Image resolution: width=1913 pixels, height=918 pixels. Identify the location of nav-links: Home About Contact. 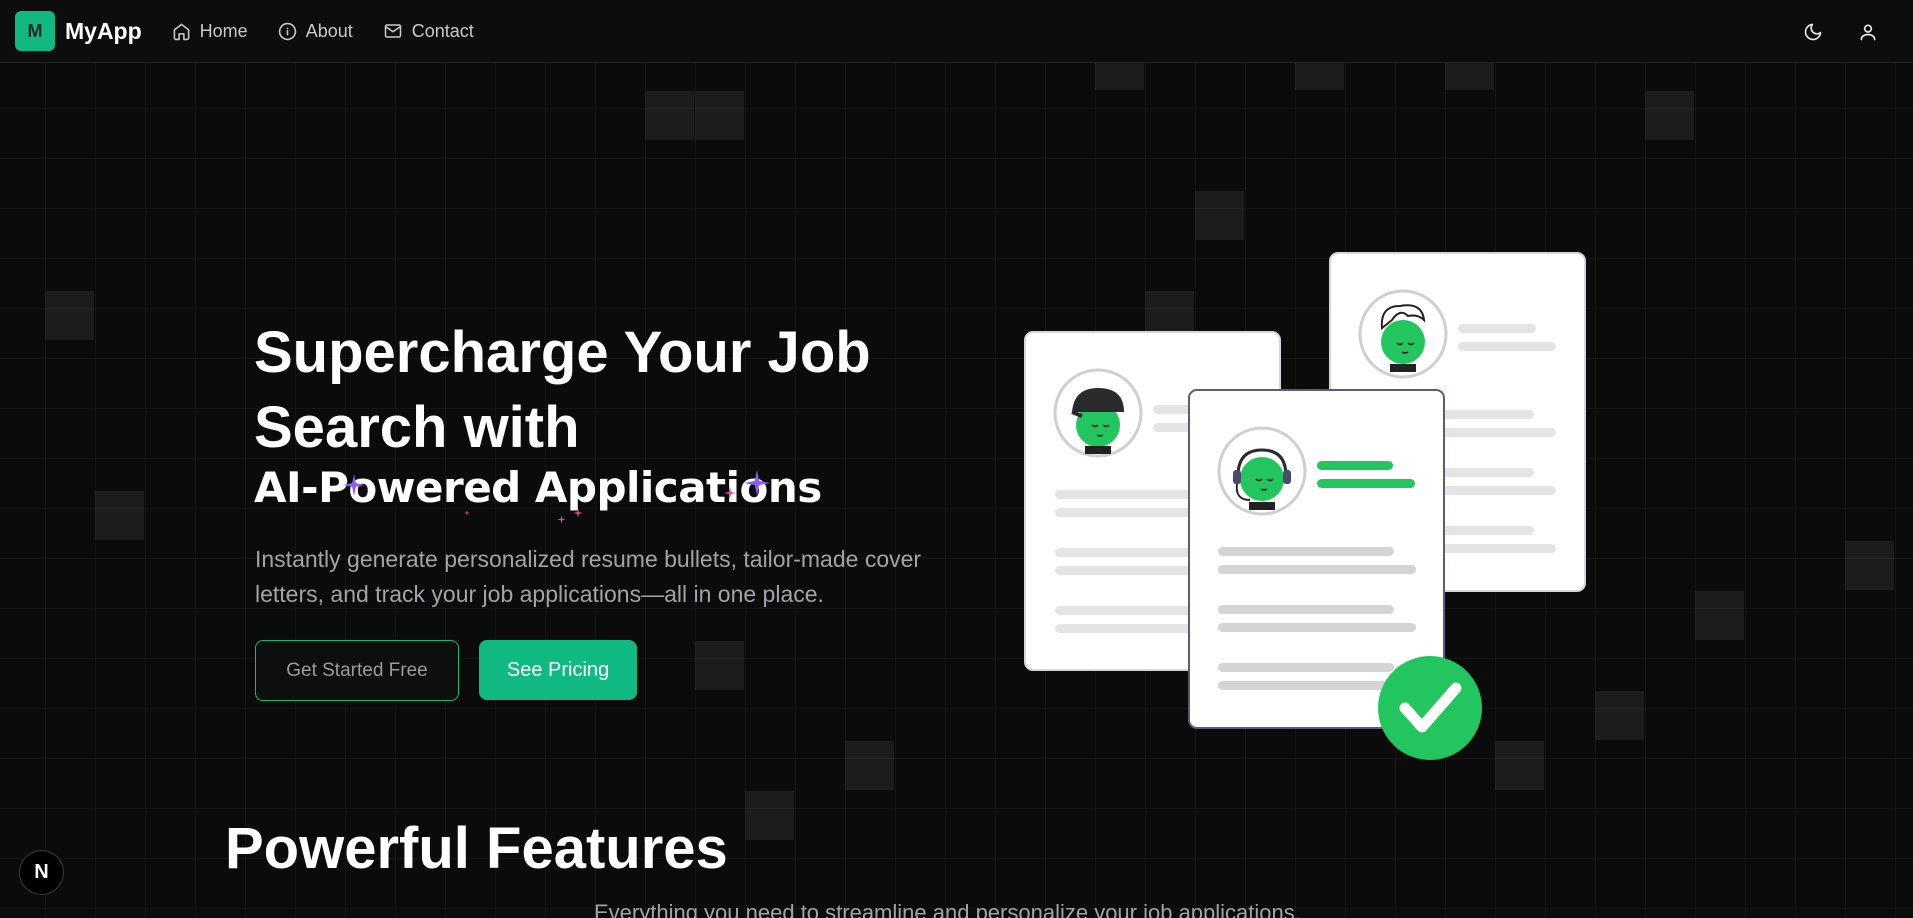
(338, 31).